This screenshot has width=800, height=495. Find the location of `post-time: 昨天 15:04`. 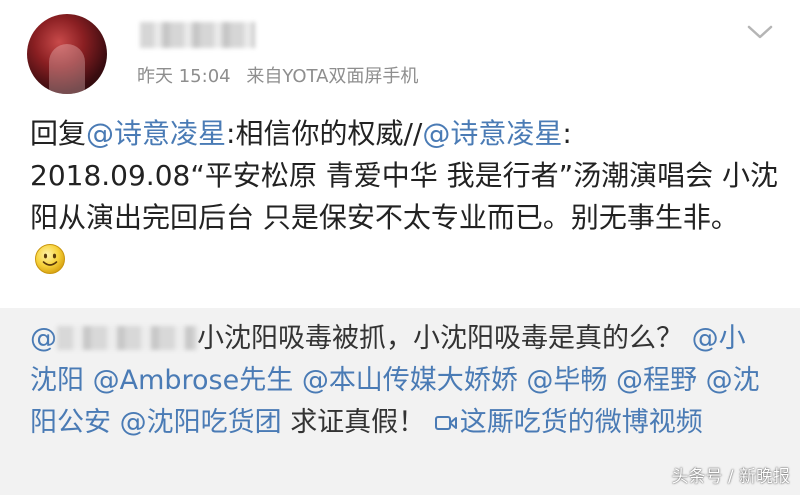

post-time: 昨天 15:04 is located at coordinates (184, 76).